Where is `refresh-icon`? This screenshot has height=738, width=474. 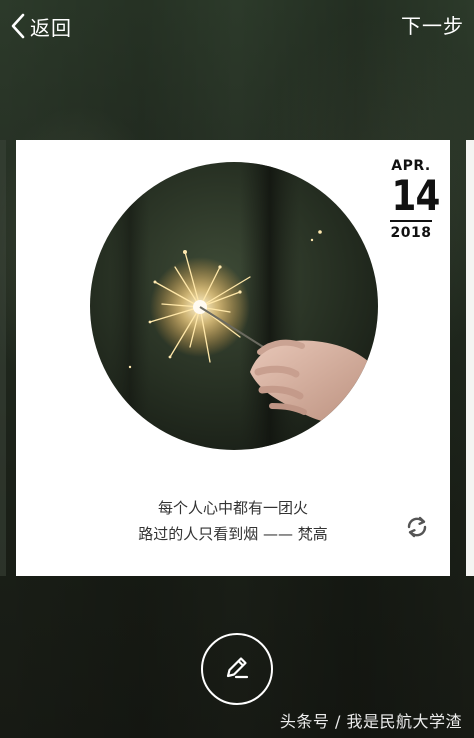
refresh-icon is located at coordinates (417, 531).